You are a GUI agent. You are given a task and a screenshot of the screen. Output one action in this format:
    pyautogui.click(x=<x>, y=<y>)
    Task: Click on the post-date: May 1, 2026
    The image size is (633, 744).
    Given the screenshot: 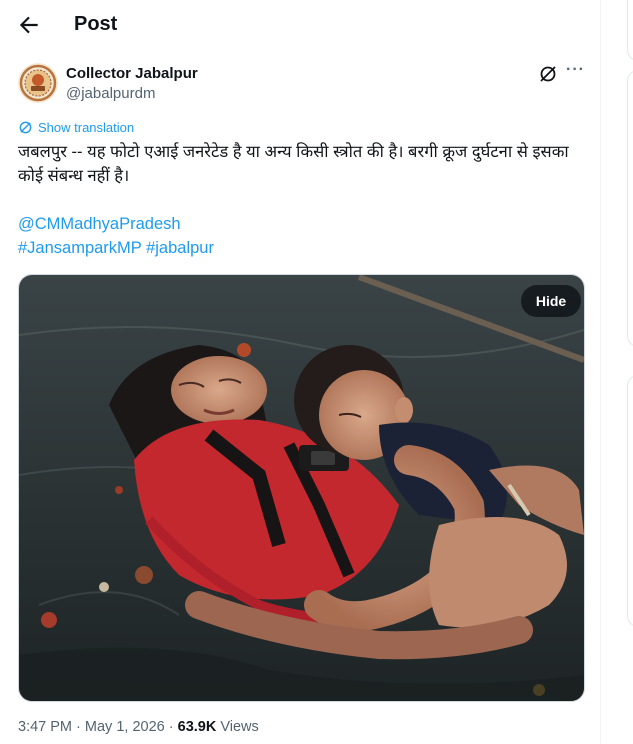 What is the action you would take?
    pyautogui.click(x=125, y=727)
    